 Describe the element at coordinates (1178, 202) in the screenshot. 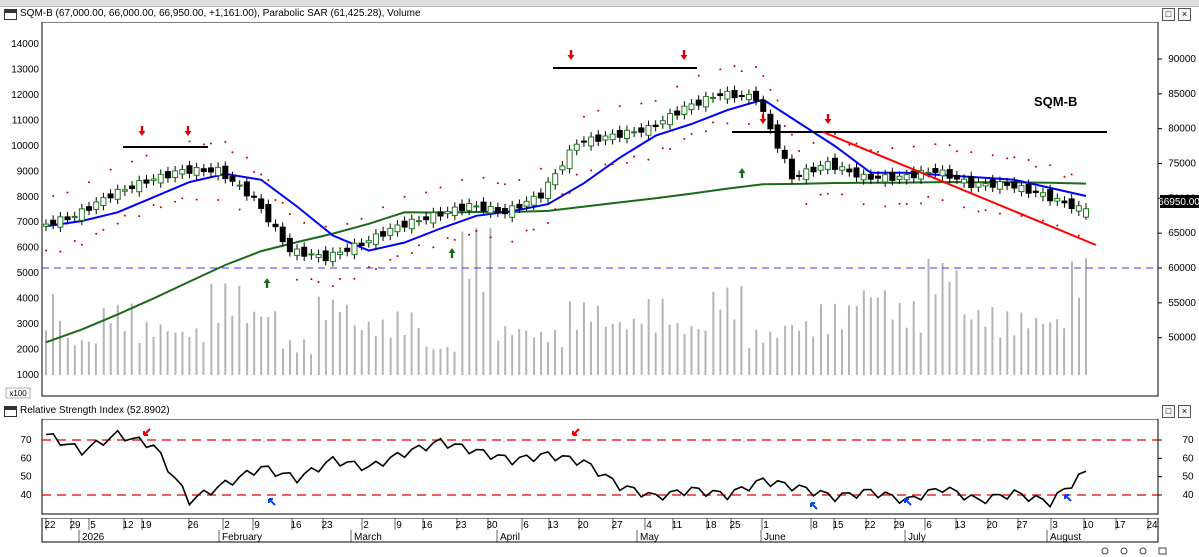

I see `last-price-value: 66950.00` at that location.